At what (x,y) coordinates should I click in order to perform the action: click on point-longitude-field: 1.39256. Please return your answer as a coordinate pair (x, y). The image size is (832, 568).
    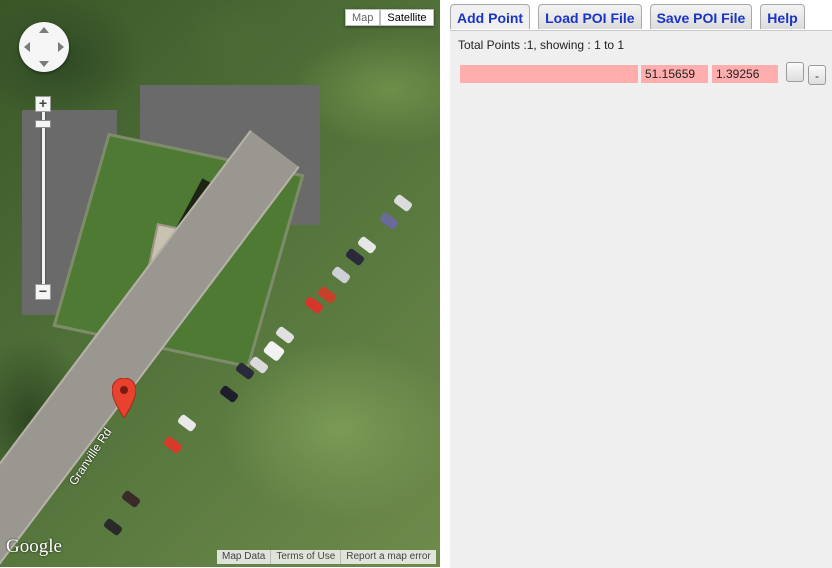
    Looking at the image, I should click on (745, 74).